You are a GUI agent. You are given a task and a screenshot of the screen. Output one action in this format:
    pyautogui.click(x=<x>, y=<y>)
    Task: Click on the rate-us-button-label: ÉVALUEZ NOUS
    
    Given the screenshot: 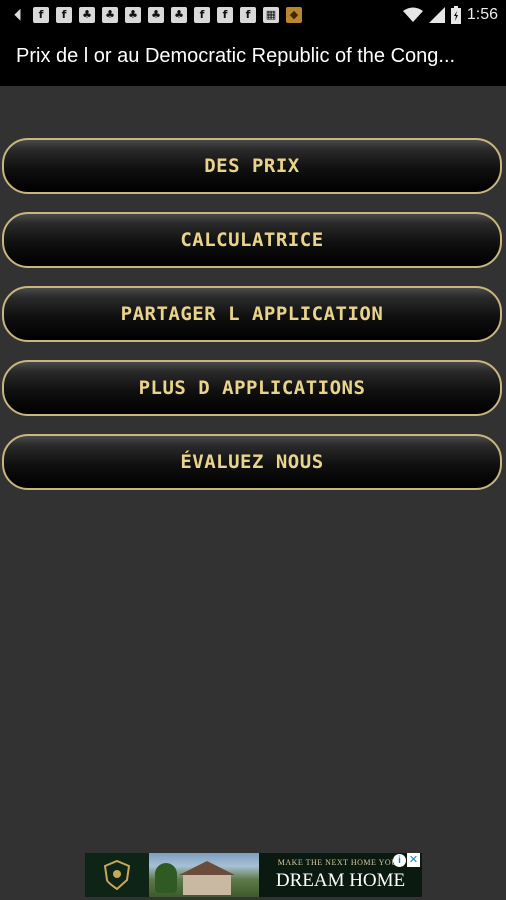 What is the action you would take?
    pyautogui.click(x=252, y=462)
    